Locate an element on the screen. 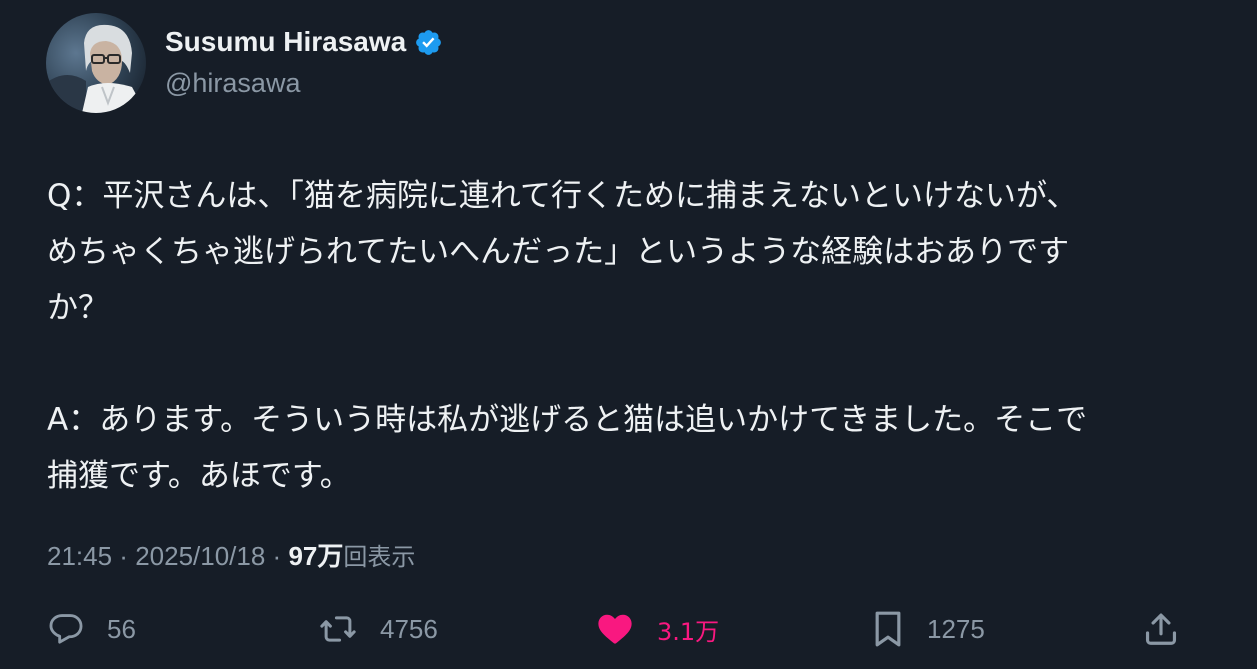  tweet-line: めちゃくちゃ逃げられてたいへんだった」というような経験はおありです is located at coordinates (558, 252).